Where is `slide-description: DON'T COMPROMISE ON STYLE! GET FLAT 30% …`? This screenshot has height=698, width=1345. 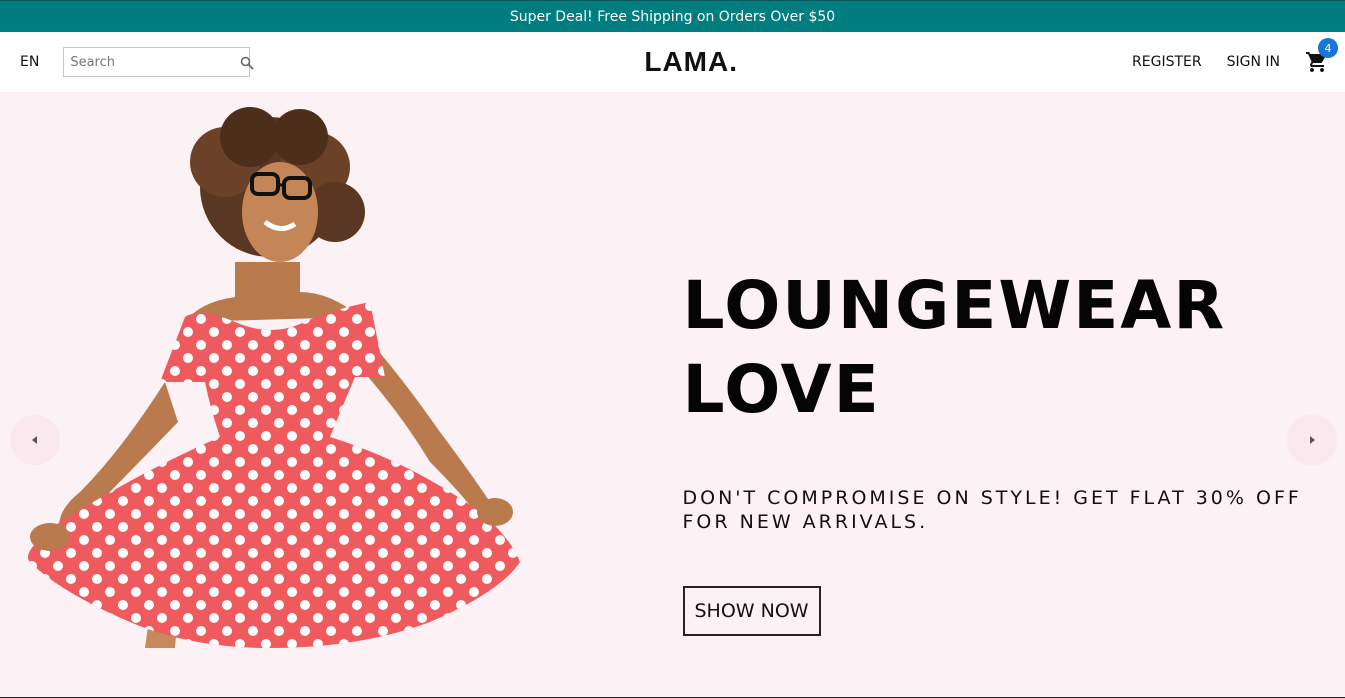
slide-description: DON'T COMPROMISE ON STYLE! GET FLAT 30% … is located at coordinates (992, 510).